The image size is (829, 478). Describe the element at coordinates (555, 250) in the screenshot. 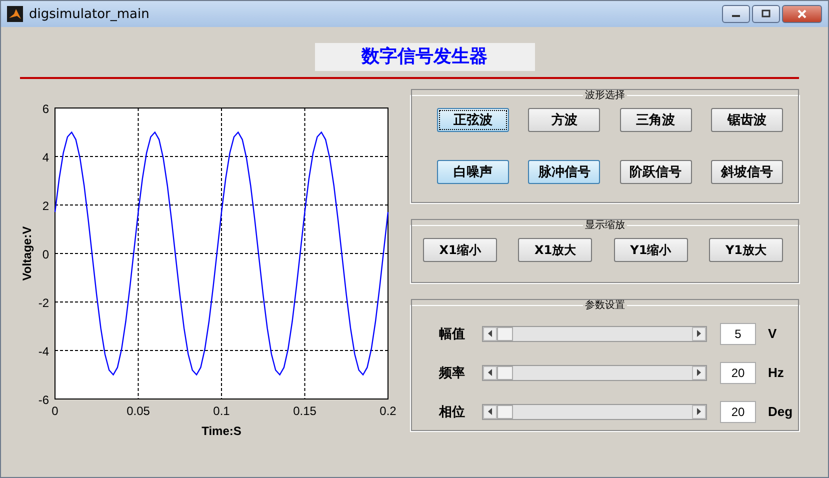

I see `zoom-button: X1放大` at that location.